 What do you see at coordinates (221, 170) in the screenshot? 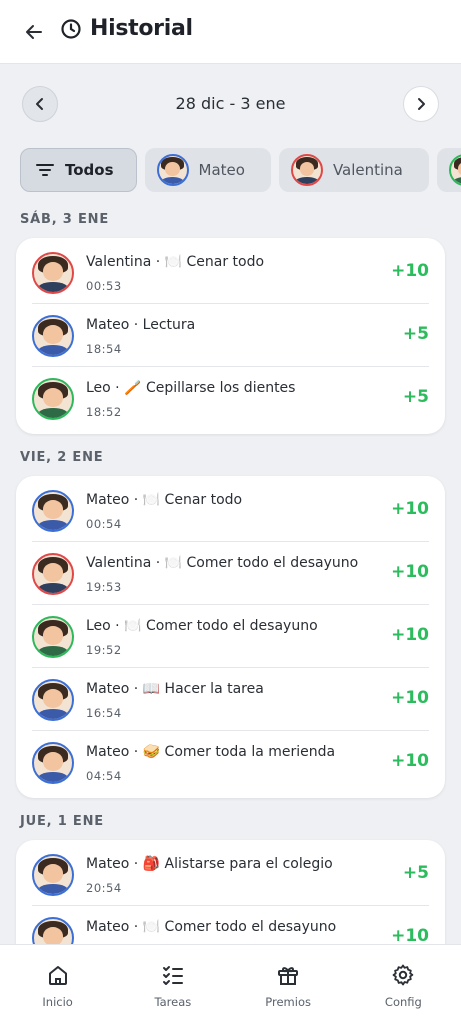
I see `filter-chip-label: Mateo` at bounding box center [221, 170].